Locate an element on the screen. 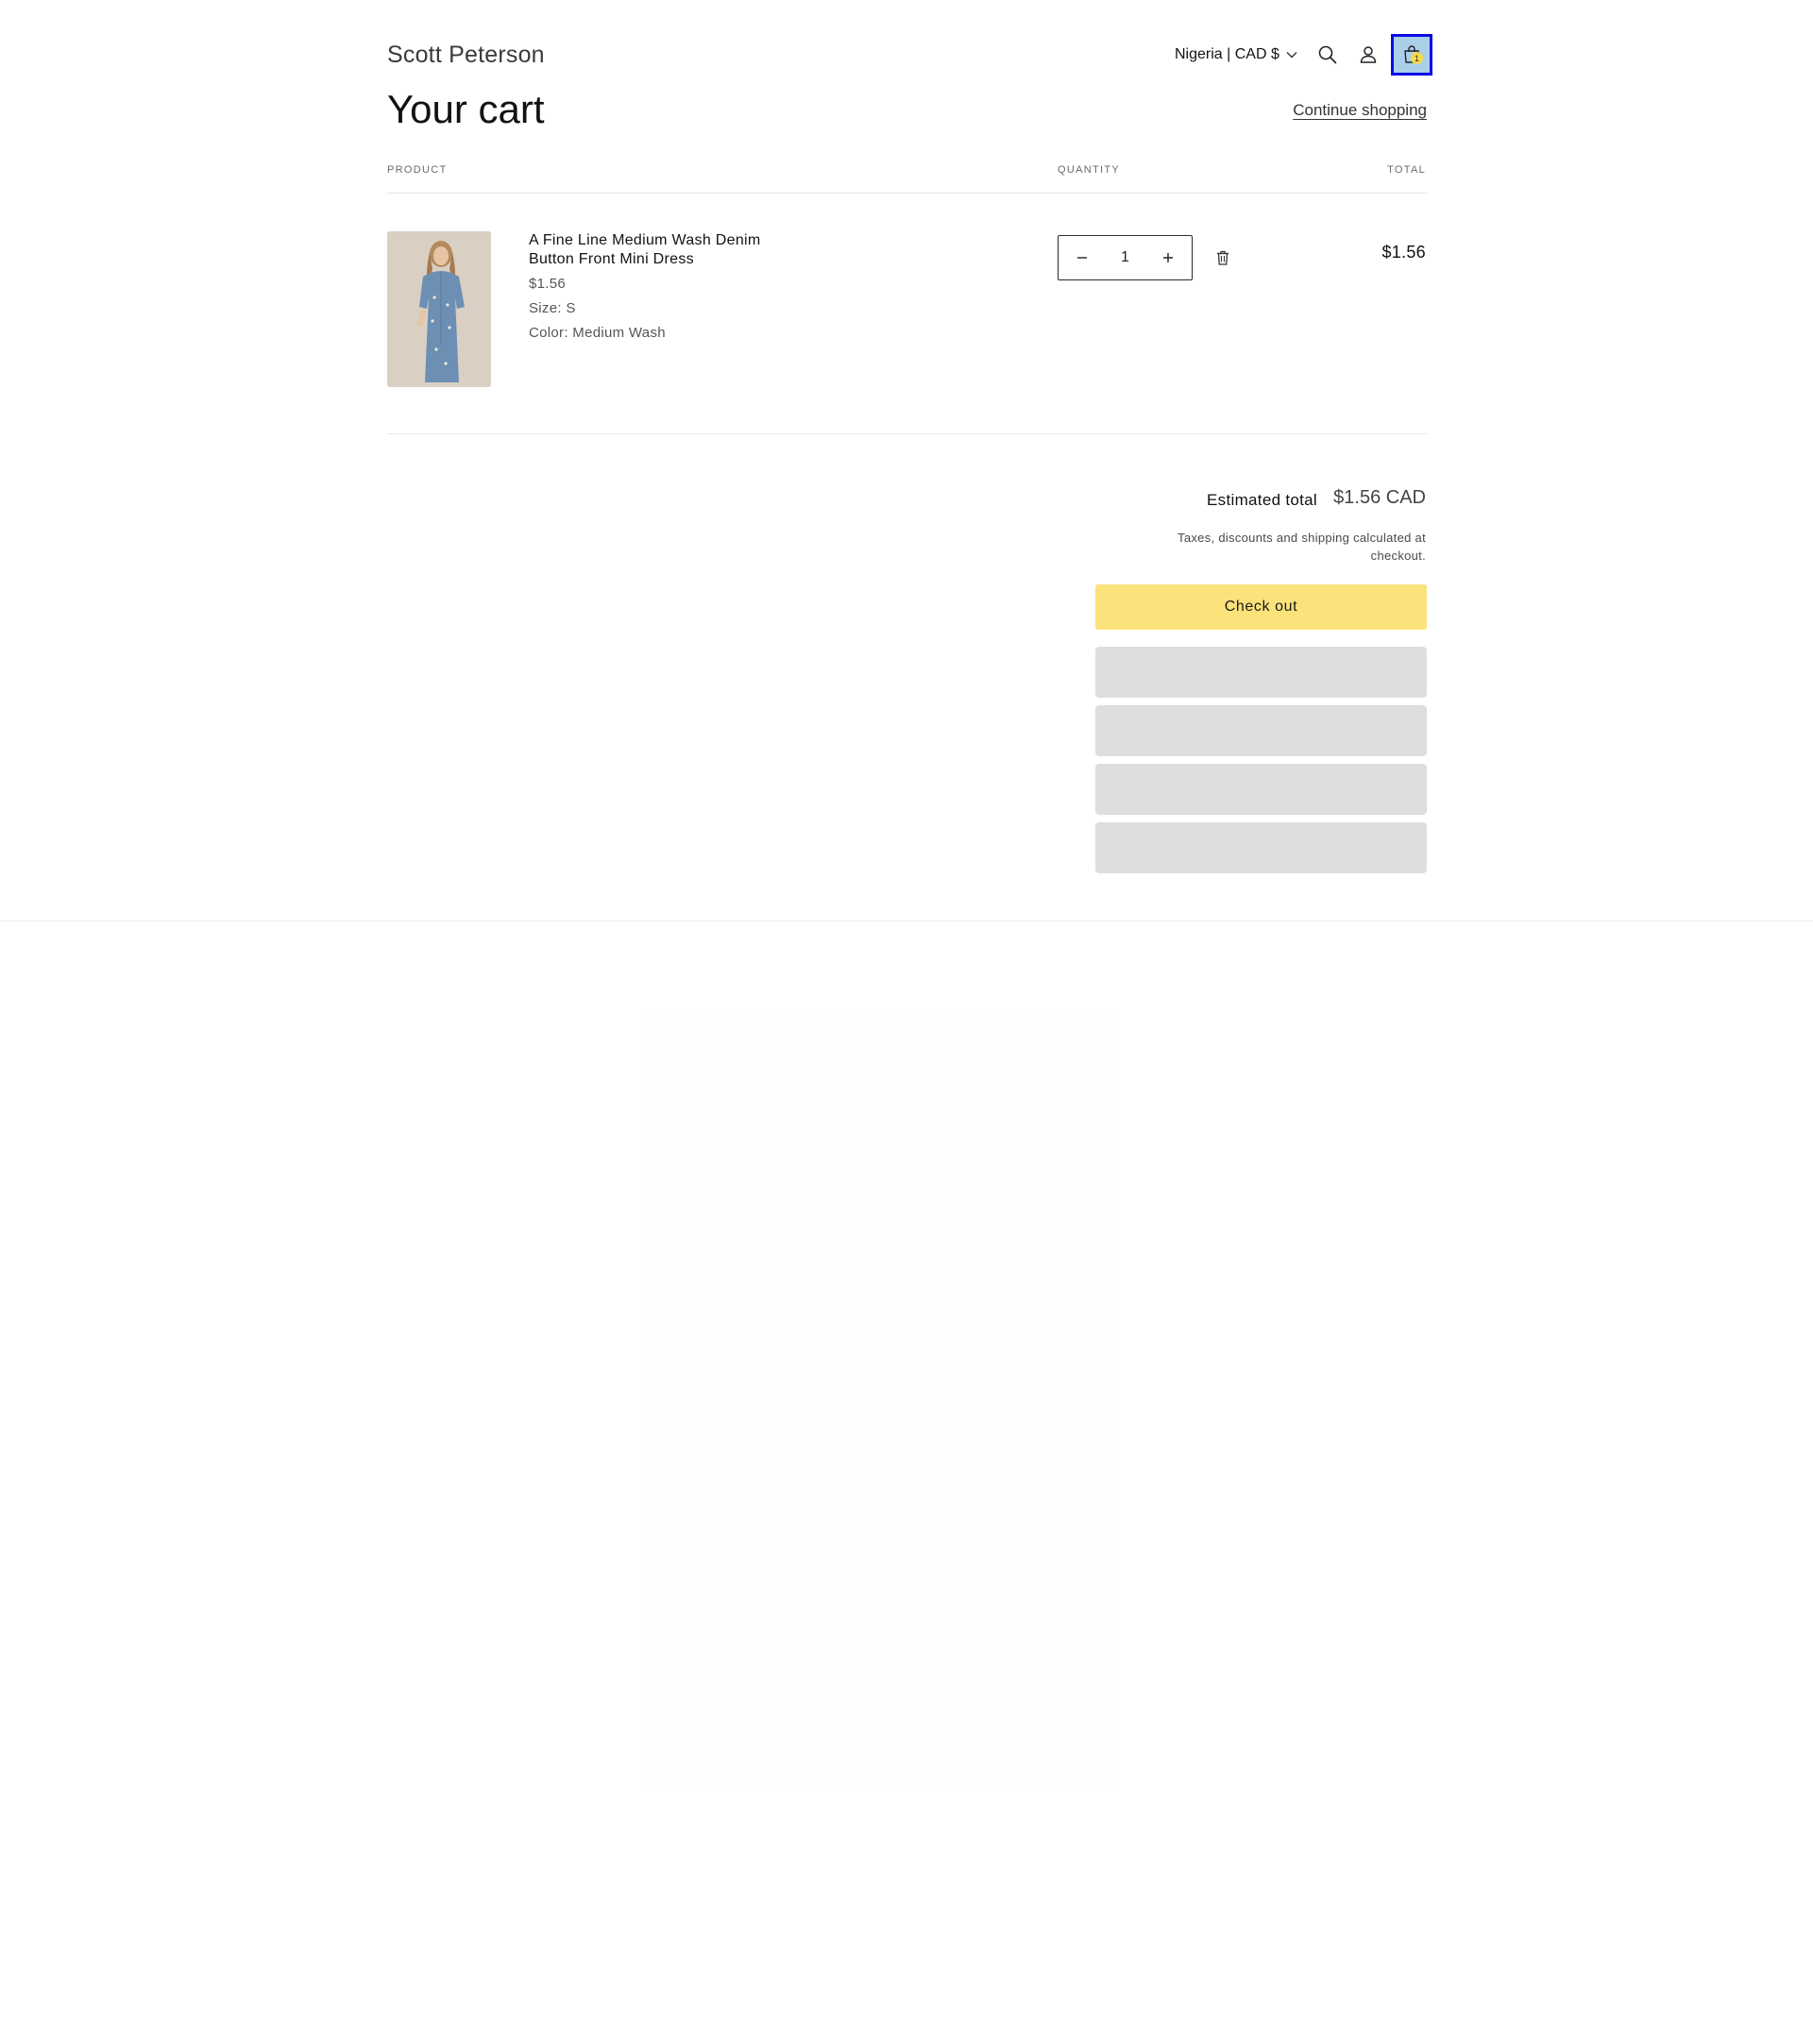  plus-icon is located at coordinates (1168, 258).